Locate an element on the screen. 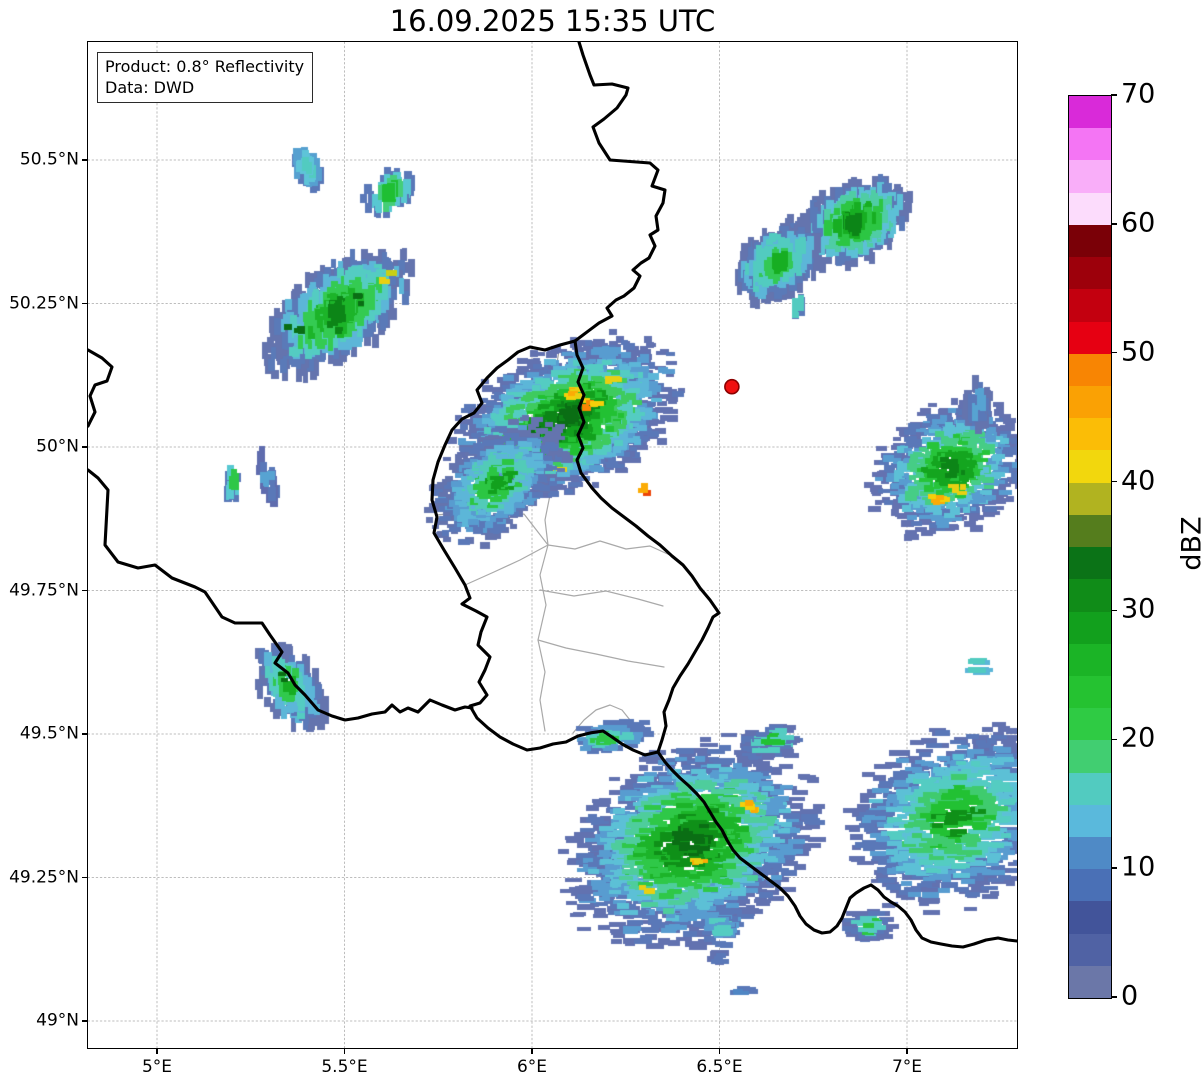  colorbar-tick-label: 0 is located at coordinates (1130, 996).